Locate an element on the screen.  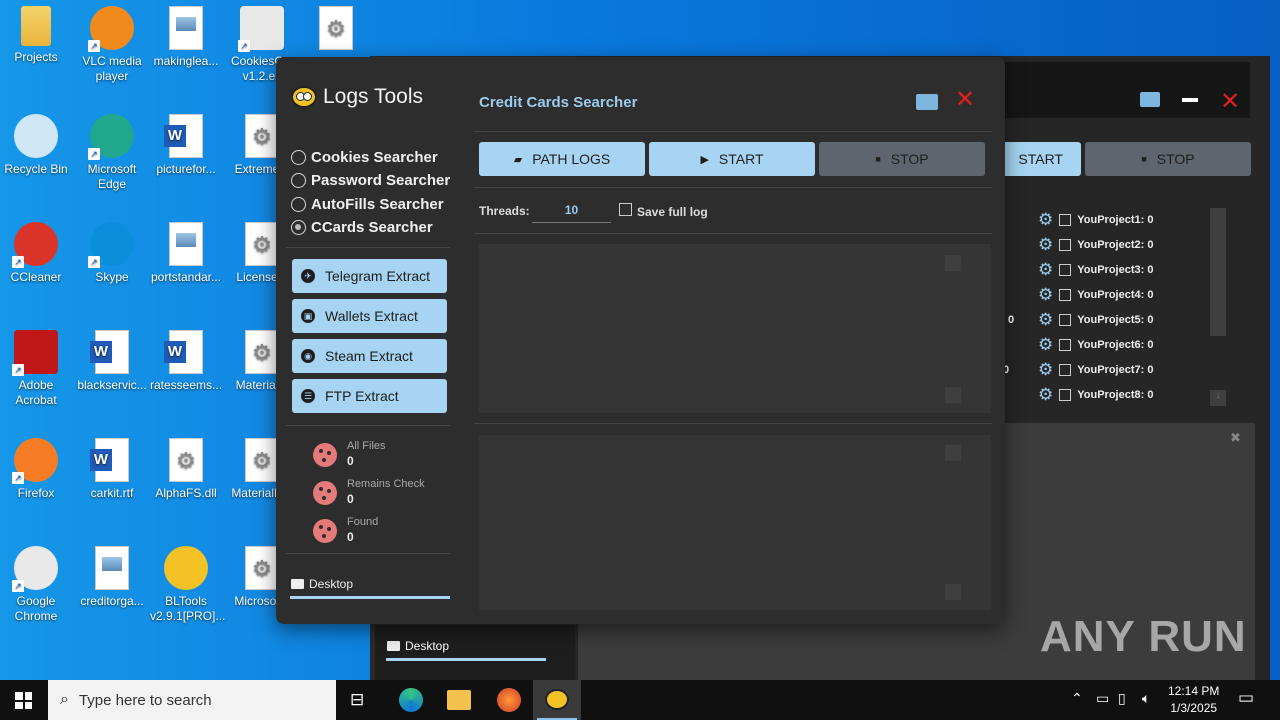
results-divider is located at coordinates (733, 423).